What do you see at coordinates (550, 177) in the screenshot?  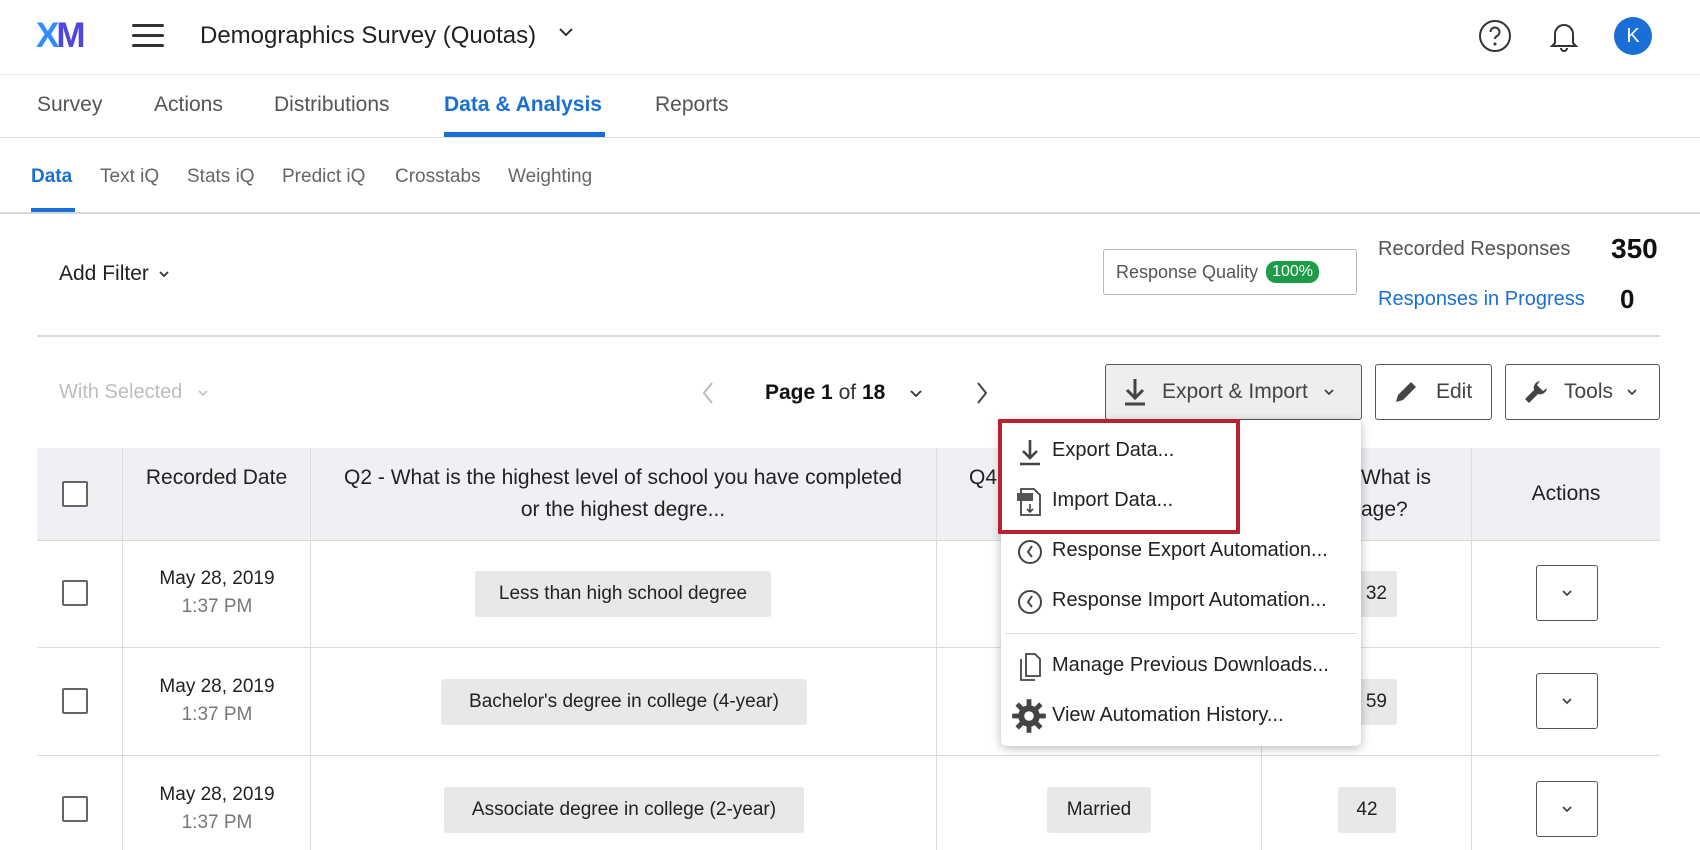 I see `subtab-weighting: Weighting` at bounding box center [550, 177].